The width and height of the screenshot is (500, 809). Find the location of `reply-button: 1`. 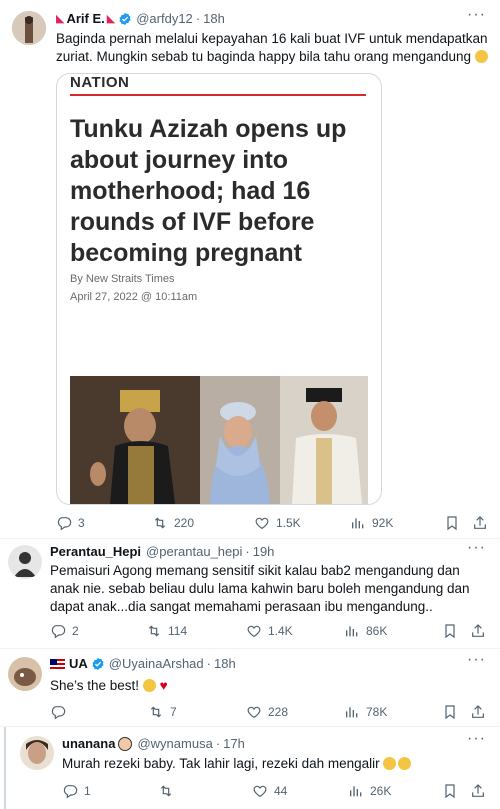

reply-button: 1 is located at coordinates (76, 791).